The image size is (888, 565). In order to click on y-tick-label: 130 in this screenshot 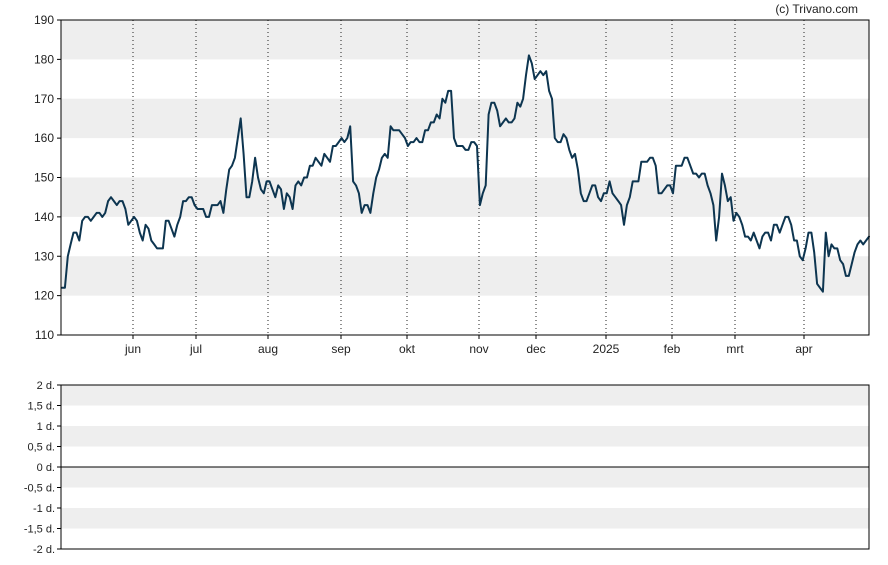, I will do `click(44, 256)`.